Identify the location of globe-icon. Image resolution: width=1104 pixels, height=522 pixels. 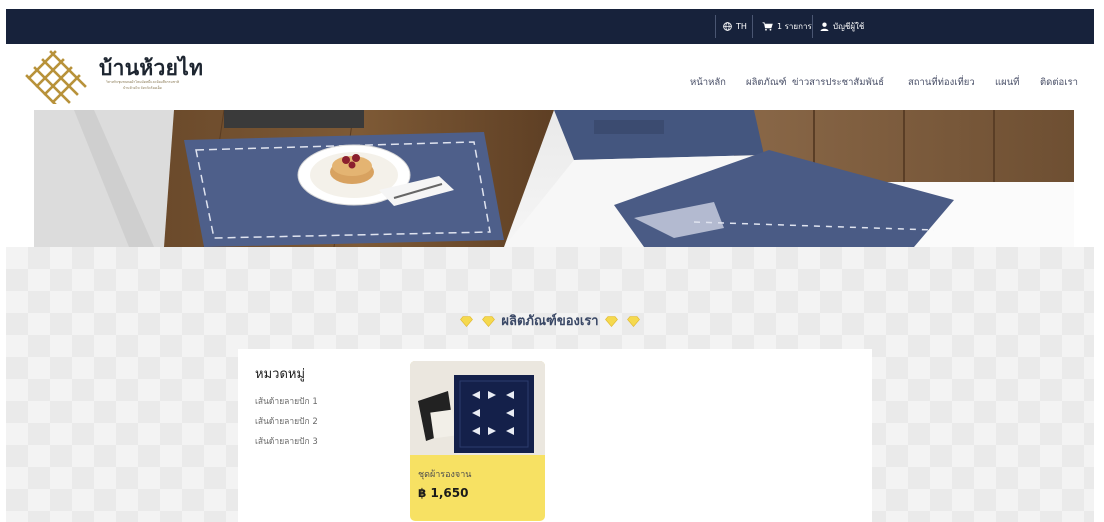
(727, 26).